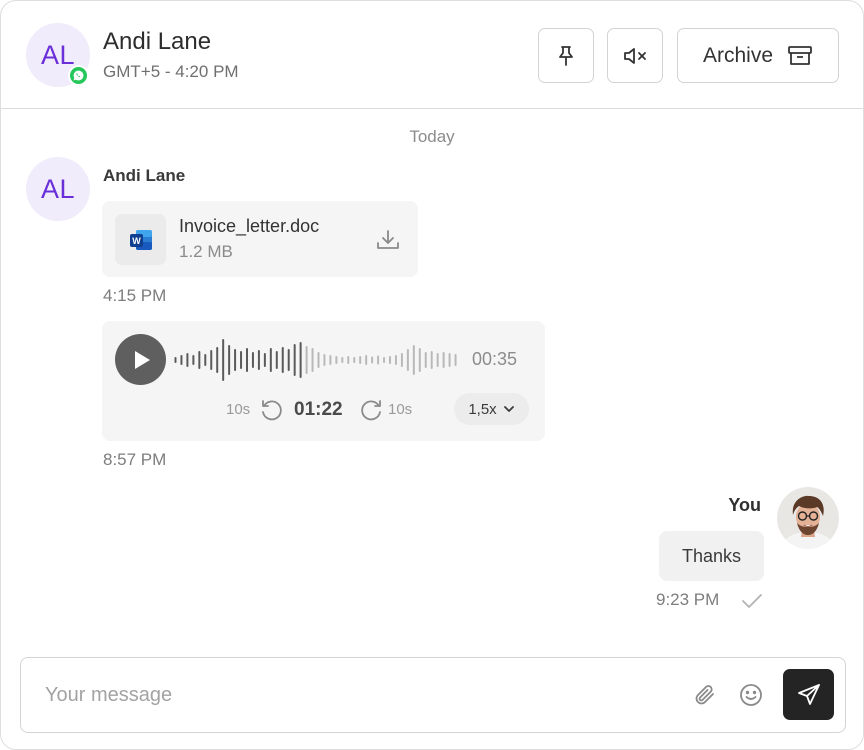 The image size is (864, 750). I want to click on sender-initials: AL, so click(58, 188).